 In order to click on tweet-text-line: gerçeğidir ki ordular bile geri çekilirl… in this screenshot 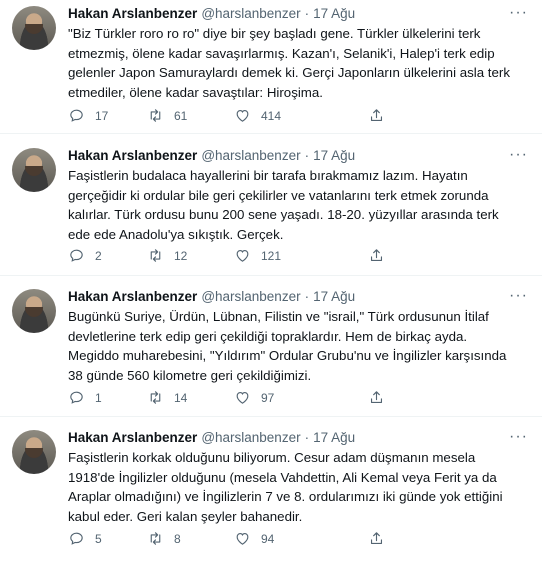, I will do `click(278, 195)`.